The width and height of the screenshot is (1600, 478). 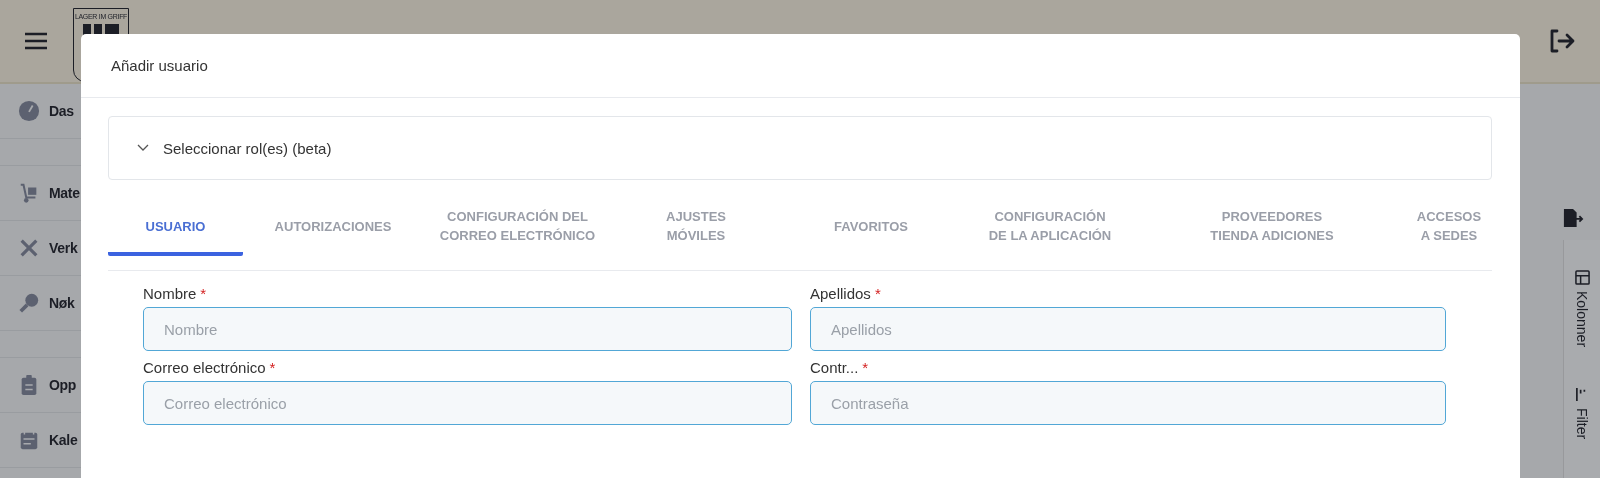 What do you see at coordinates (840, 293) in the screenshot?
I see `field-label: Apellidos` at bounding box center [840, 293].